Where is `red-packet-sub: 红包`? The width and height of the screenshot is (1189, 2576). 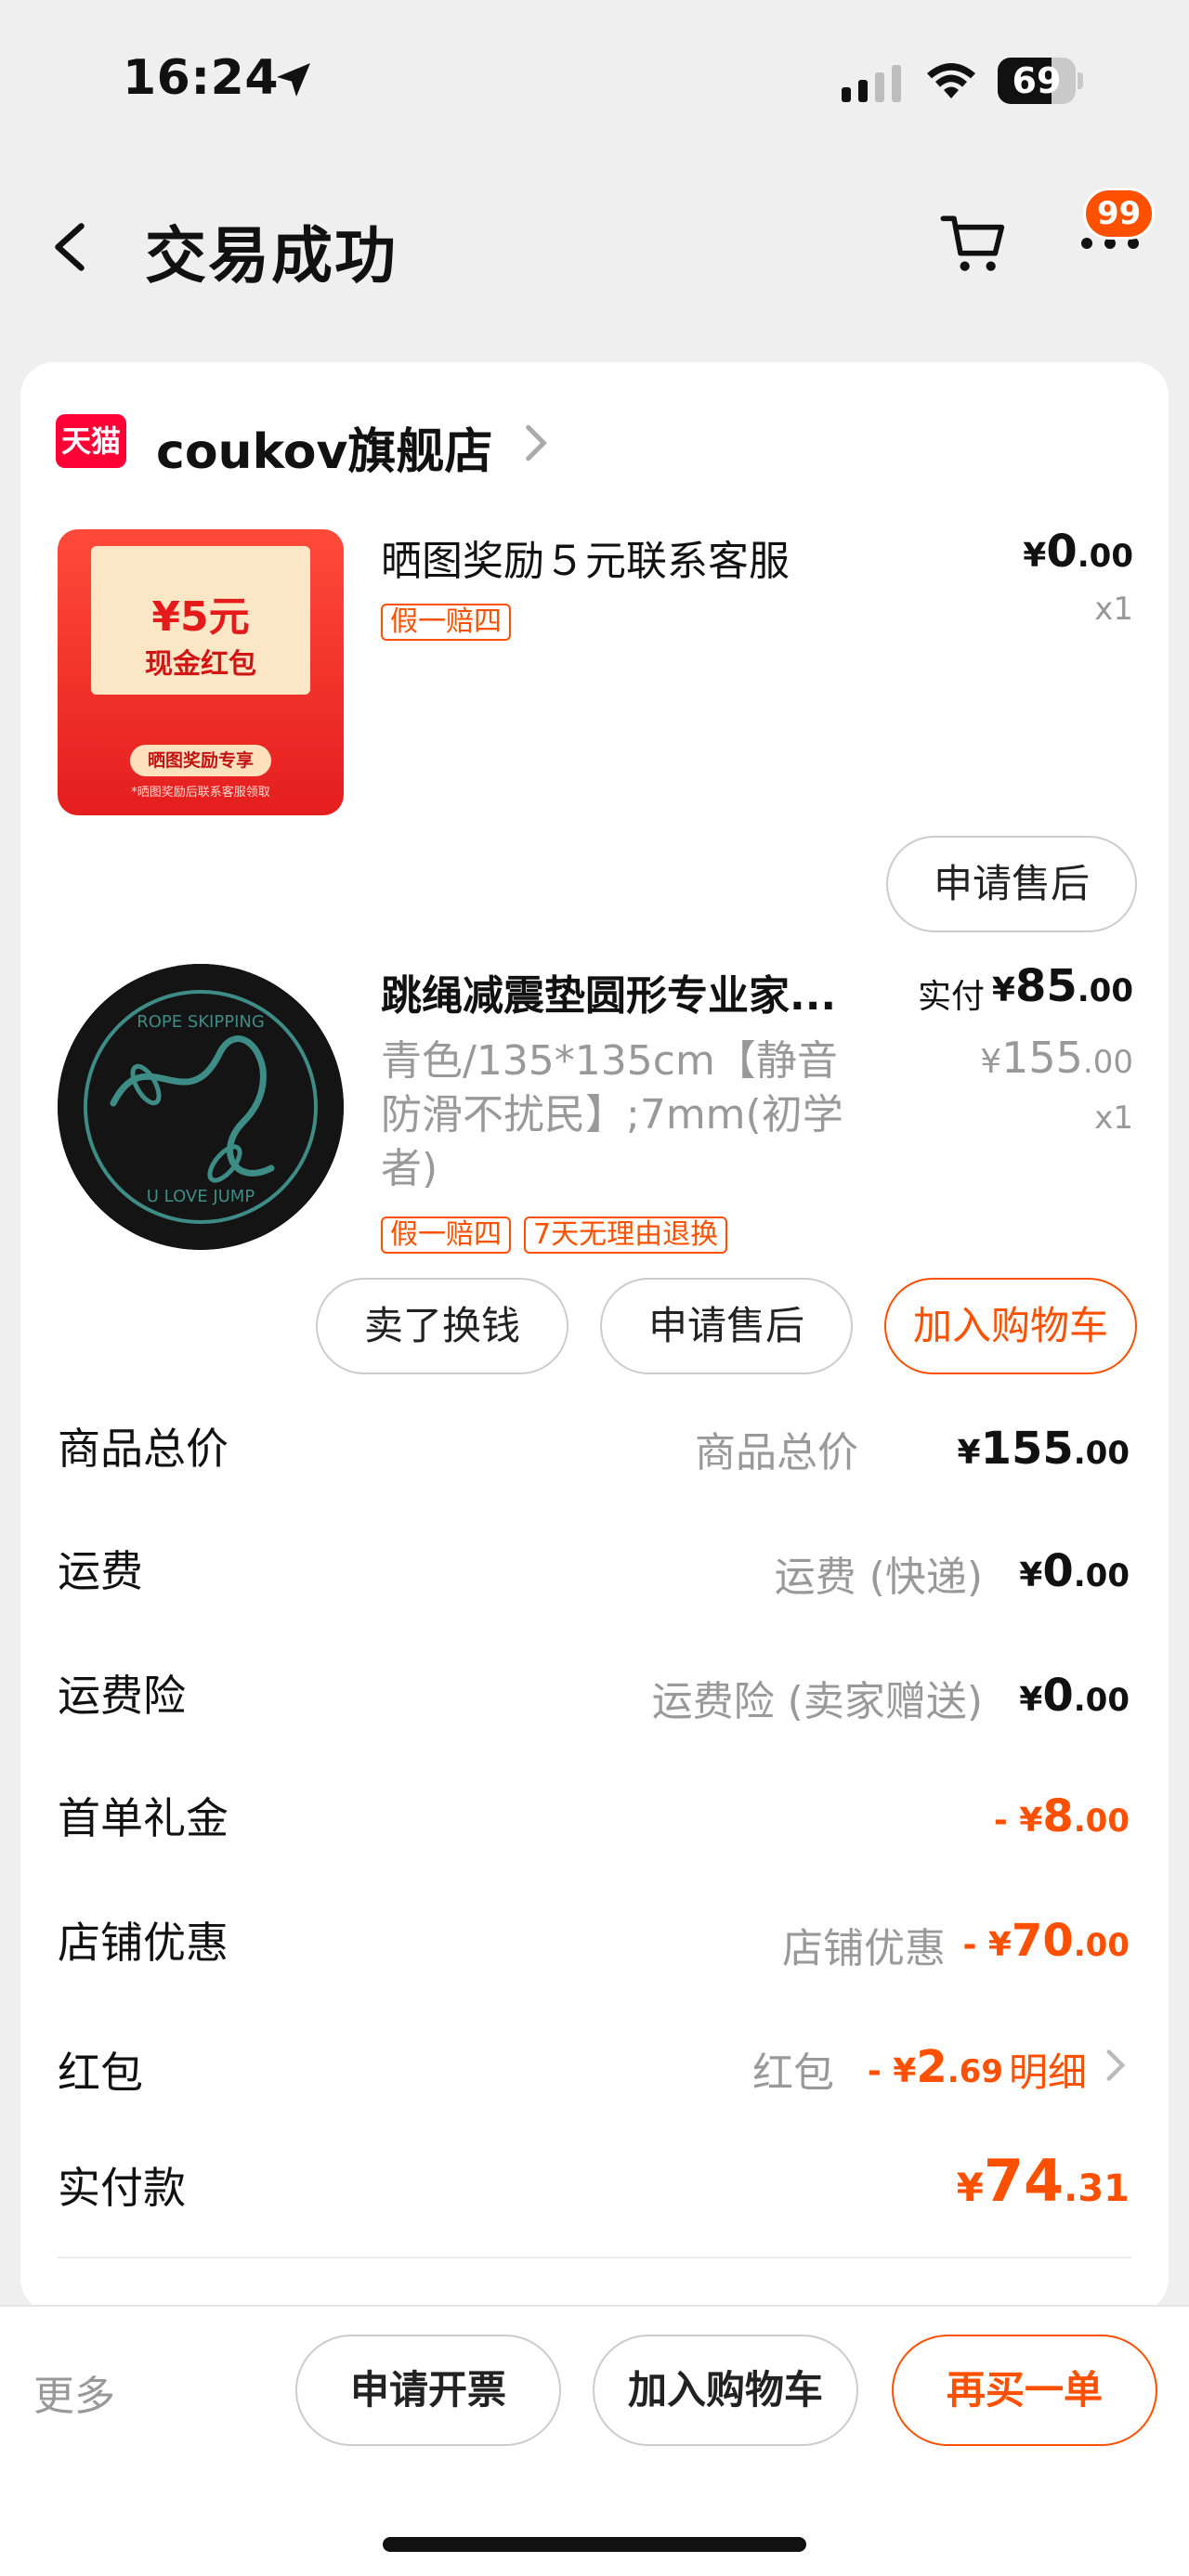 red-packet-sub: 红包 is located at coordinates (793, 2073).